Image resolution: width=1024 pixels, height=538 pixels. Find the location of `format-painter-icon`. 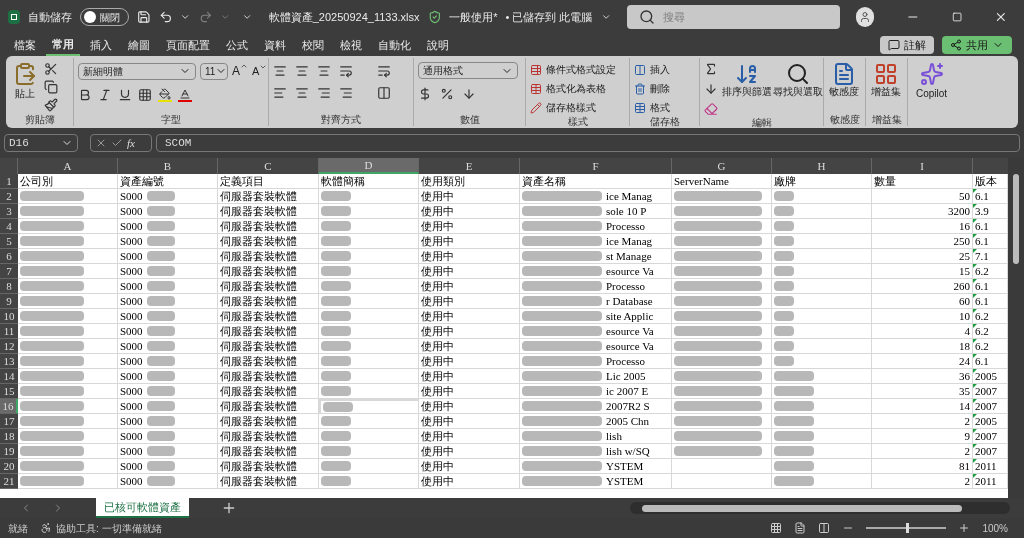

format-painter-icon is located at coordinates (51, 105).